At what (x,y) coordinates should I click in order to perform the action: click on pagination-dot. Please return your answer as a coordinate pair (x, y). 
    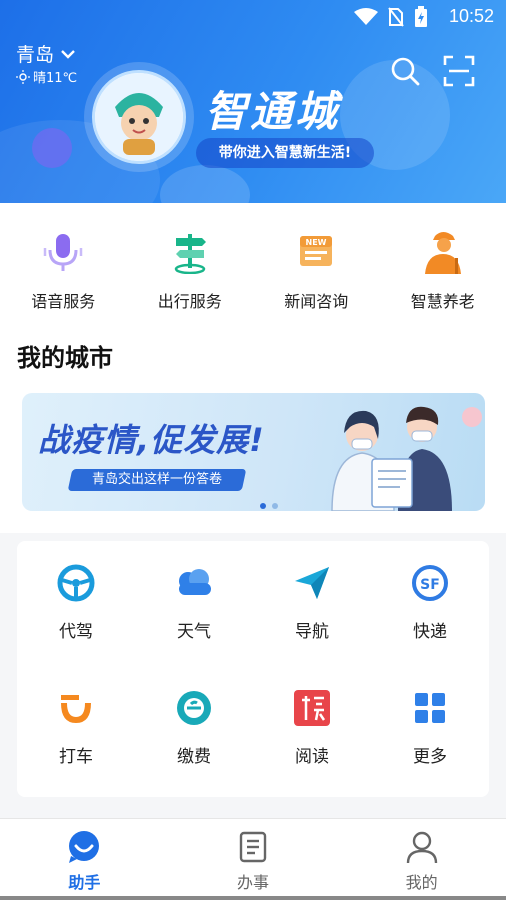
    Looking at the image, I should click on (275, 506).